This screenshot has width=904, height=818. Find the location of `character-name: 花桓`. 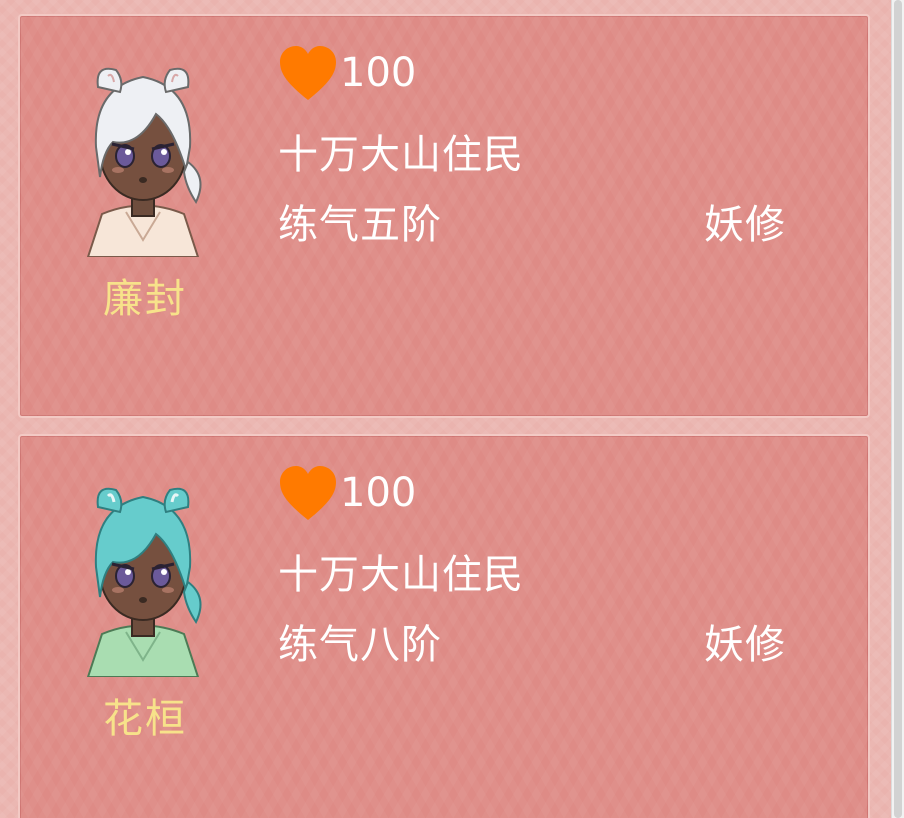

character-name: 花桓 is located at coordinates (145, 719).